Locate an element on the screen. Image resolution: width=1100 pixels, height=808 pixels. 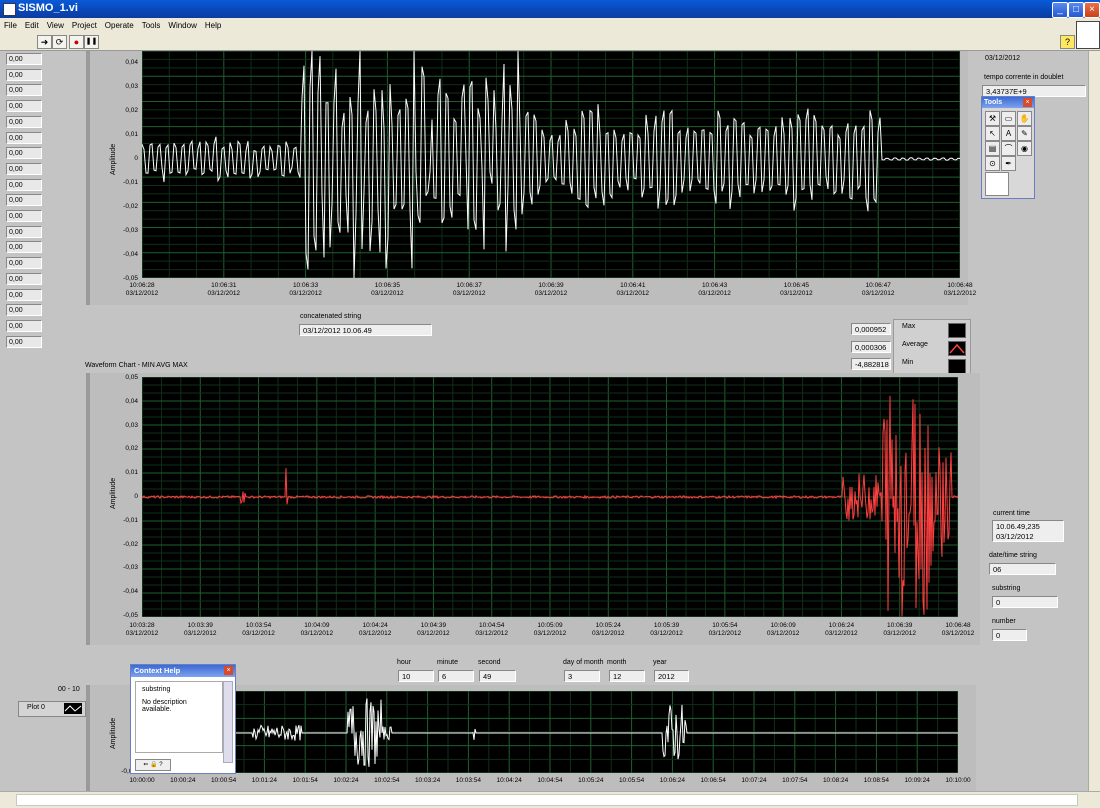
plot0-label: Plot 0 is located at coordinates (36, 707).